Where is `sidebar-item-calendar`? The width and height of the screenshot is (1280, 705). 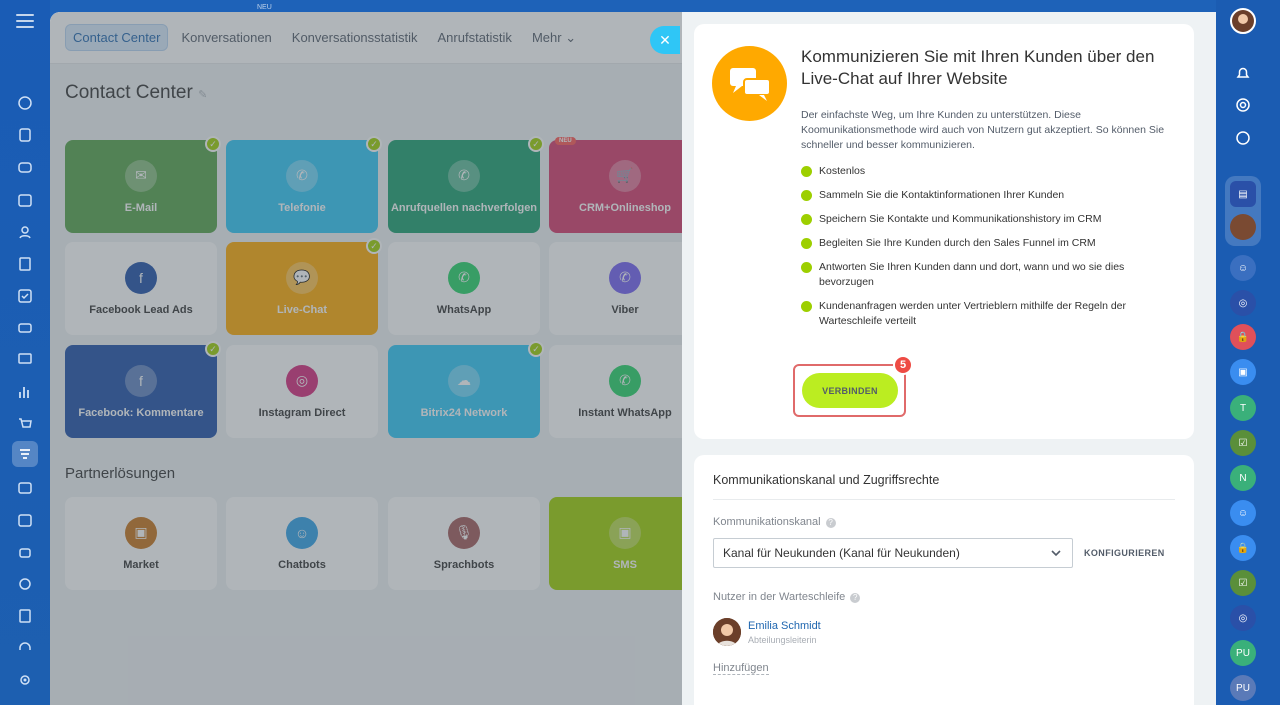 sidebar-item-calendar is located at coordinates (25, 200).